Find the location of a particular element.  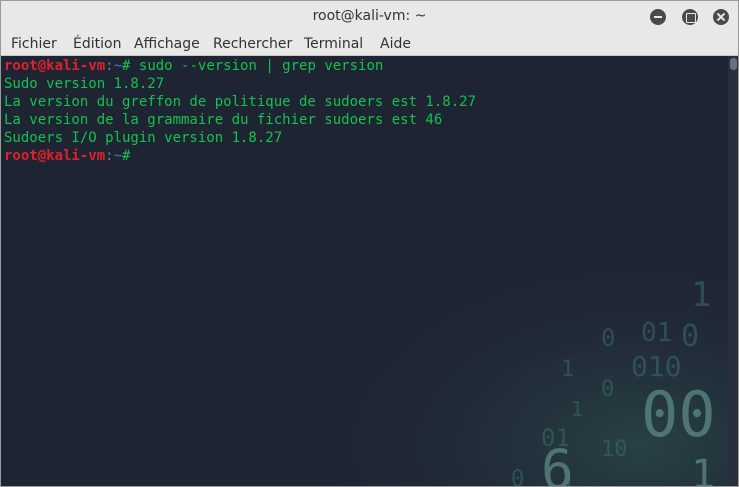

close-icon is located at coordinates (721, 17).